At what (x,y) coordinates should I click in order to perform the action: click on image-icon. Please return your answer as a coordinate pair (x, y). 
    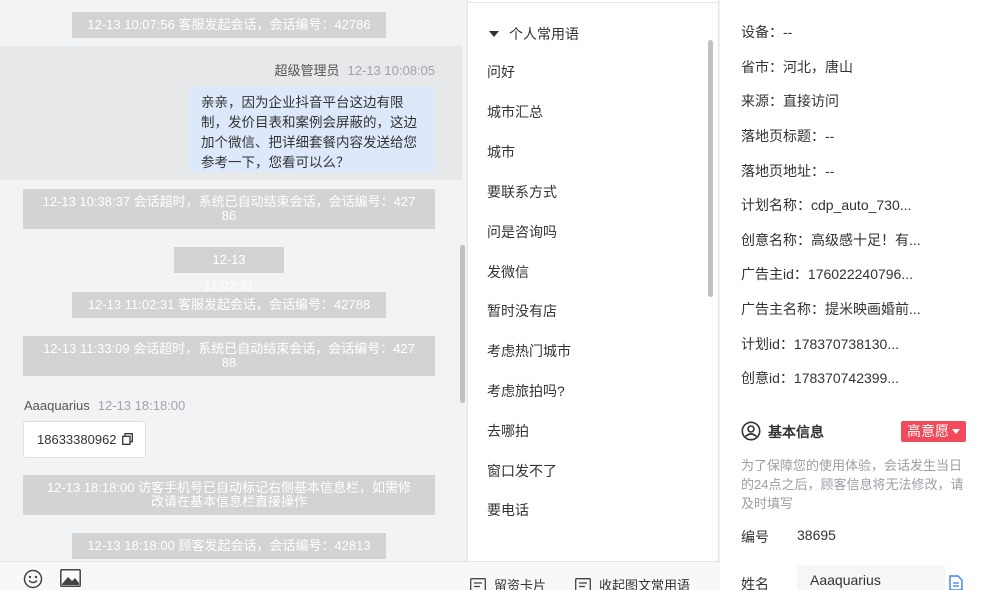
    Looking at the image, I should click on (70, 578).